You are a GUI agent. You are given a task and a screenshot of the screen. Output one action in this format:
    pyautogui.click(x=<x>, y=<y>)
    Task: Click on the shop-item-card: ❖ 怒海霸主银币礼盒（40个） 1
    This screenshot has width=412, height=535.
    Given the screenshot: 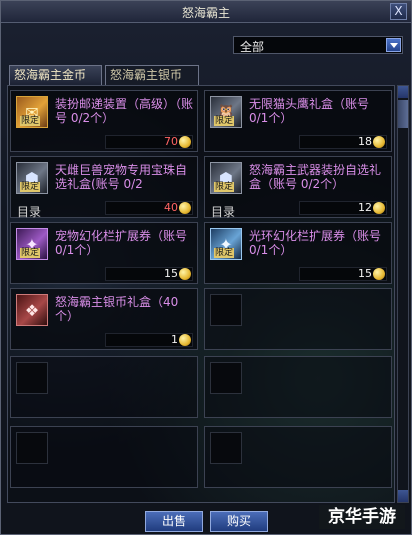 What is the action you would take?
    pyautogui.click(x=104, y=319)
    